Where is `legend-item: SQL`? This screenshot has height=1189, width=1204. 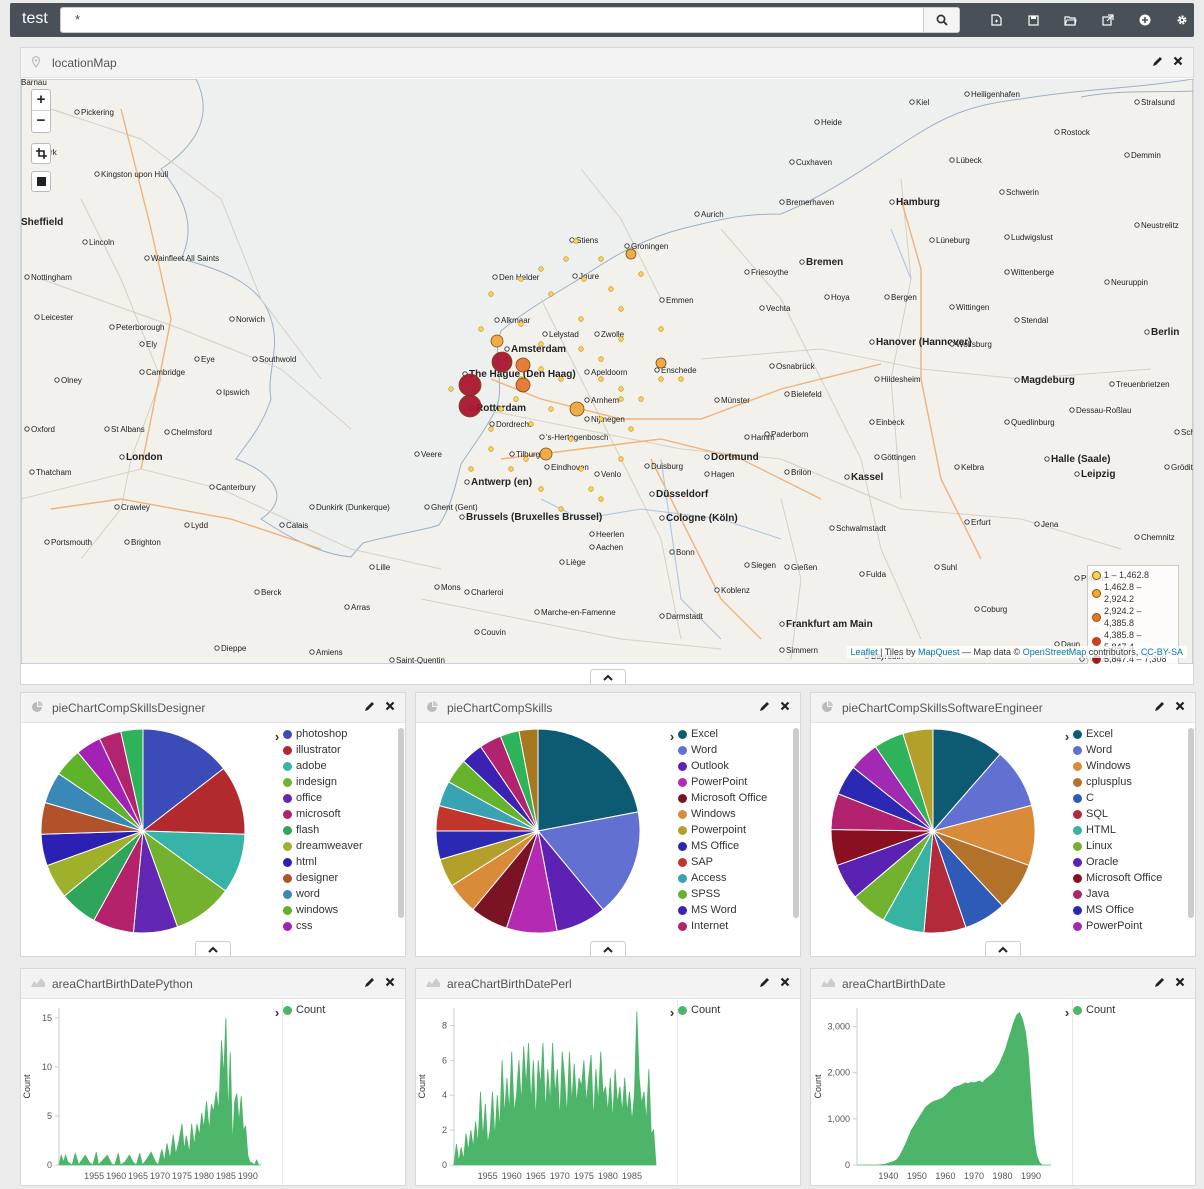
legend-item: SQL is located at coordinates (1129, 814).